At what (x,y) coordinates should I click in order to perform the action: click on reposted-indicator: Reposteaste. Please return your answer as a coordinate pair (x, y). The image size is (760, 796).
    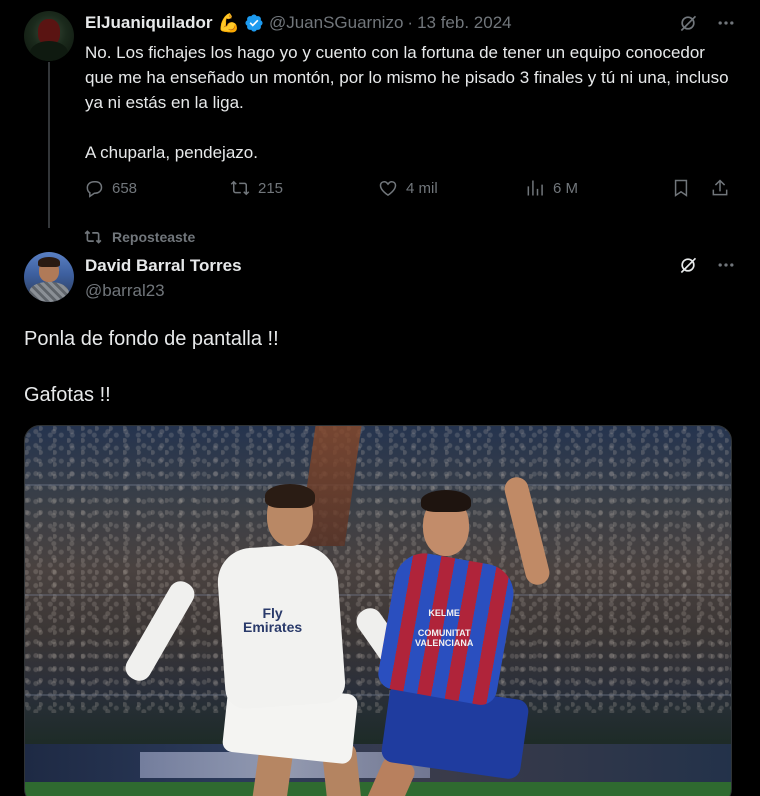
    Looking at the image, I should click on (139, 237).